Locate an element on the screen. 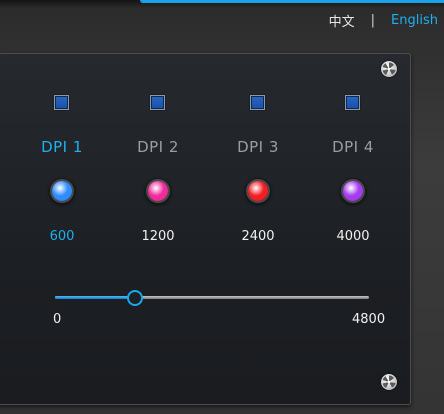 This screenshot has height=414, width=444. dpi-2-color-indicator is located at coordinates (158, 191).